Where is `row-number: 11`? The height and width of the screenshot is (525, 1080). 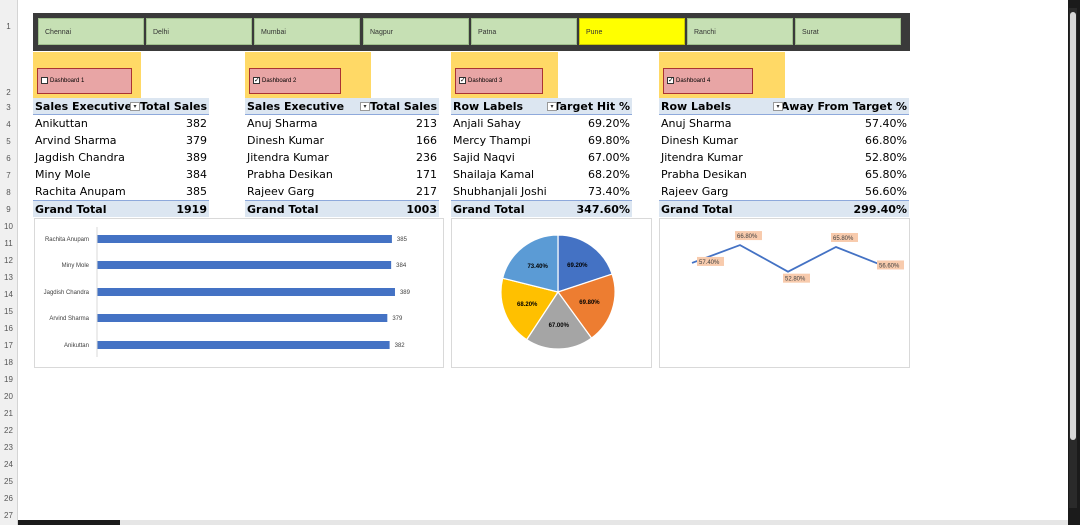
row-number: 11 is located at coordinates (8, 243).